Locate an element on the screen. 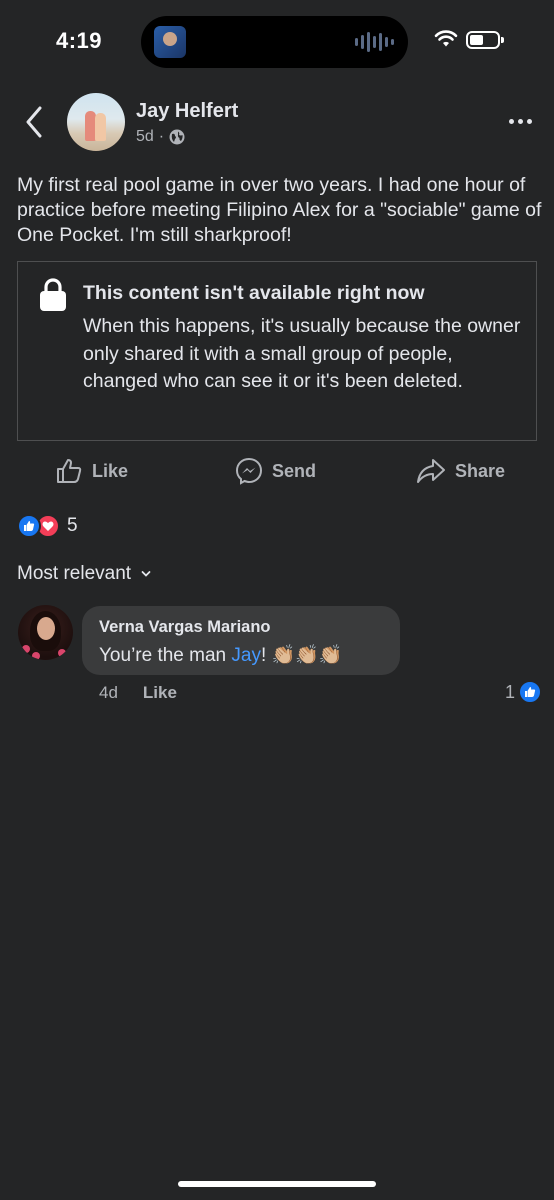 The image size is (554, 1200). comment-time: 4d is located at coordinates (108, 692).